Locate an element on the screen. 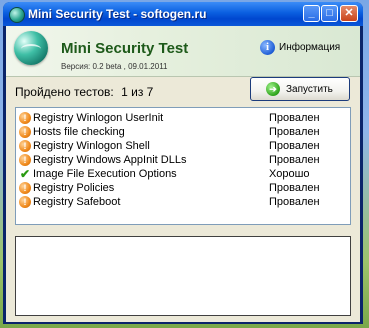 This screenshot has height=328, width=369. app-name: Mini Security Test is located at coordinates (125, 48).